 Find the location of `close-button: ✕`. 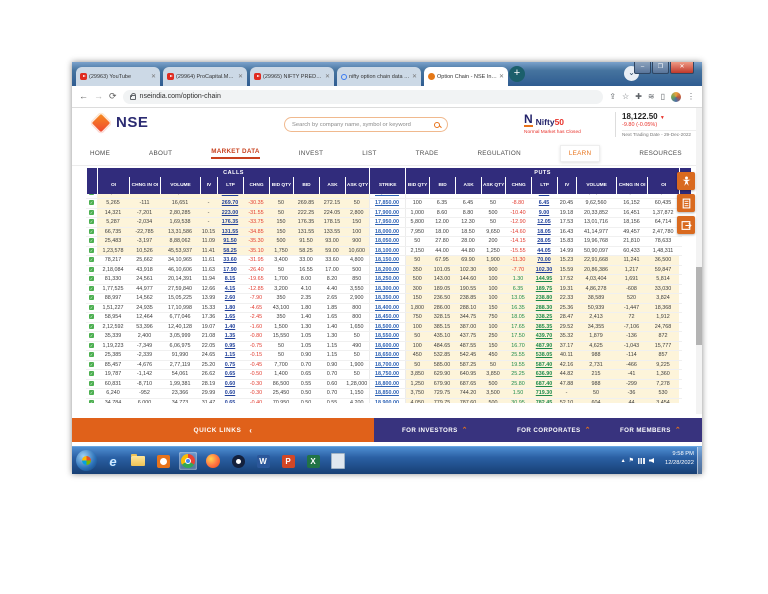

close-button: ✕ is located at coordinates (682, 68).